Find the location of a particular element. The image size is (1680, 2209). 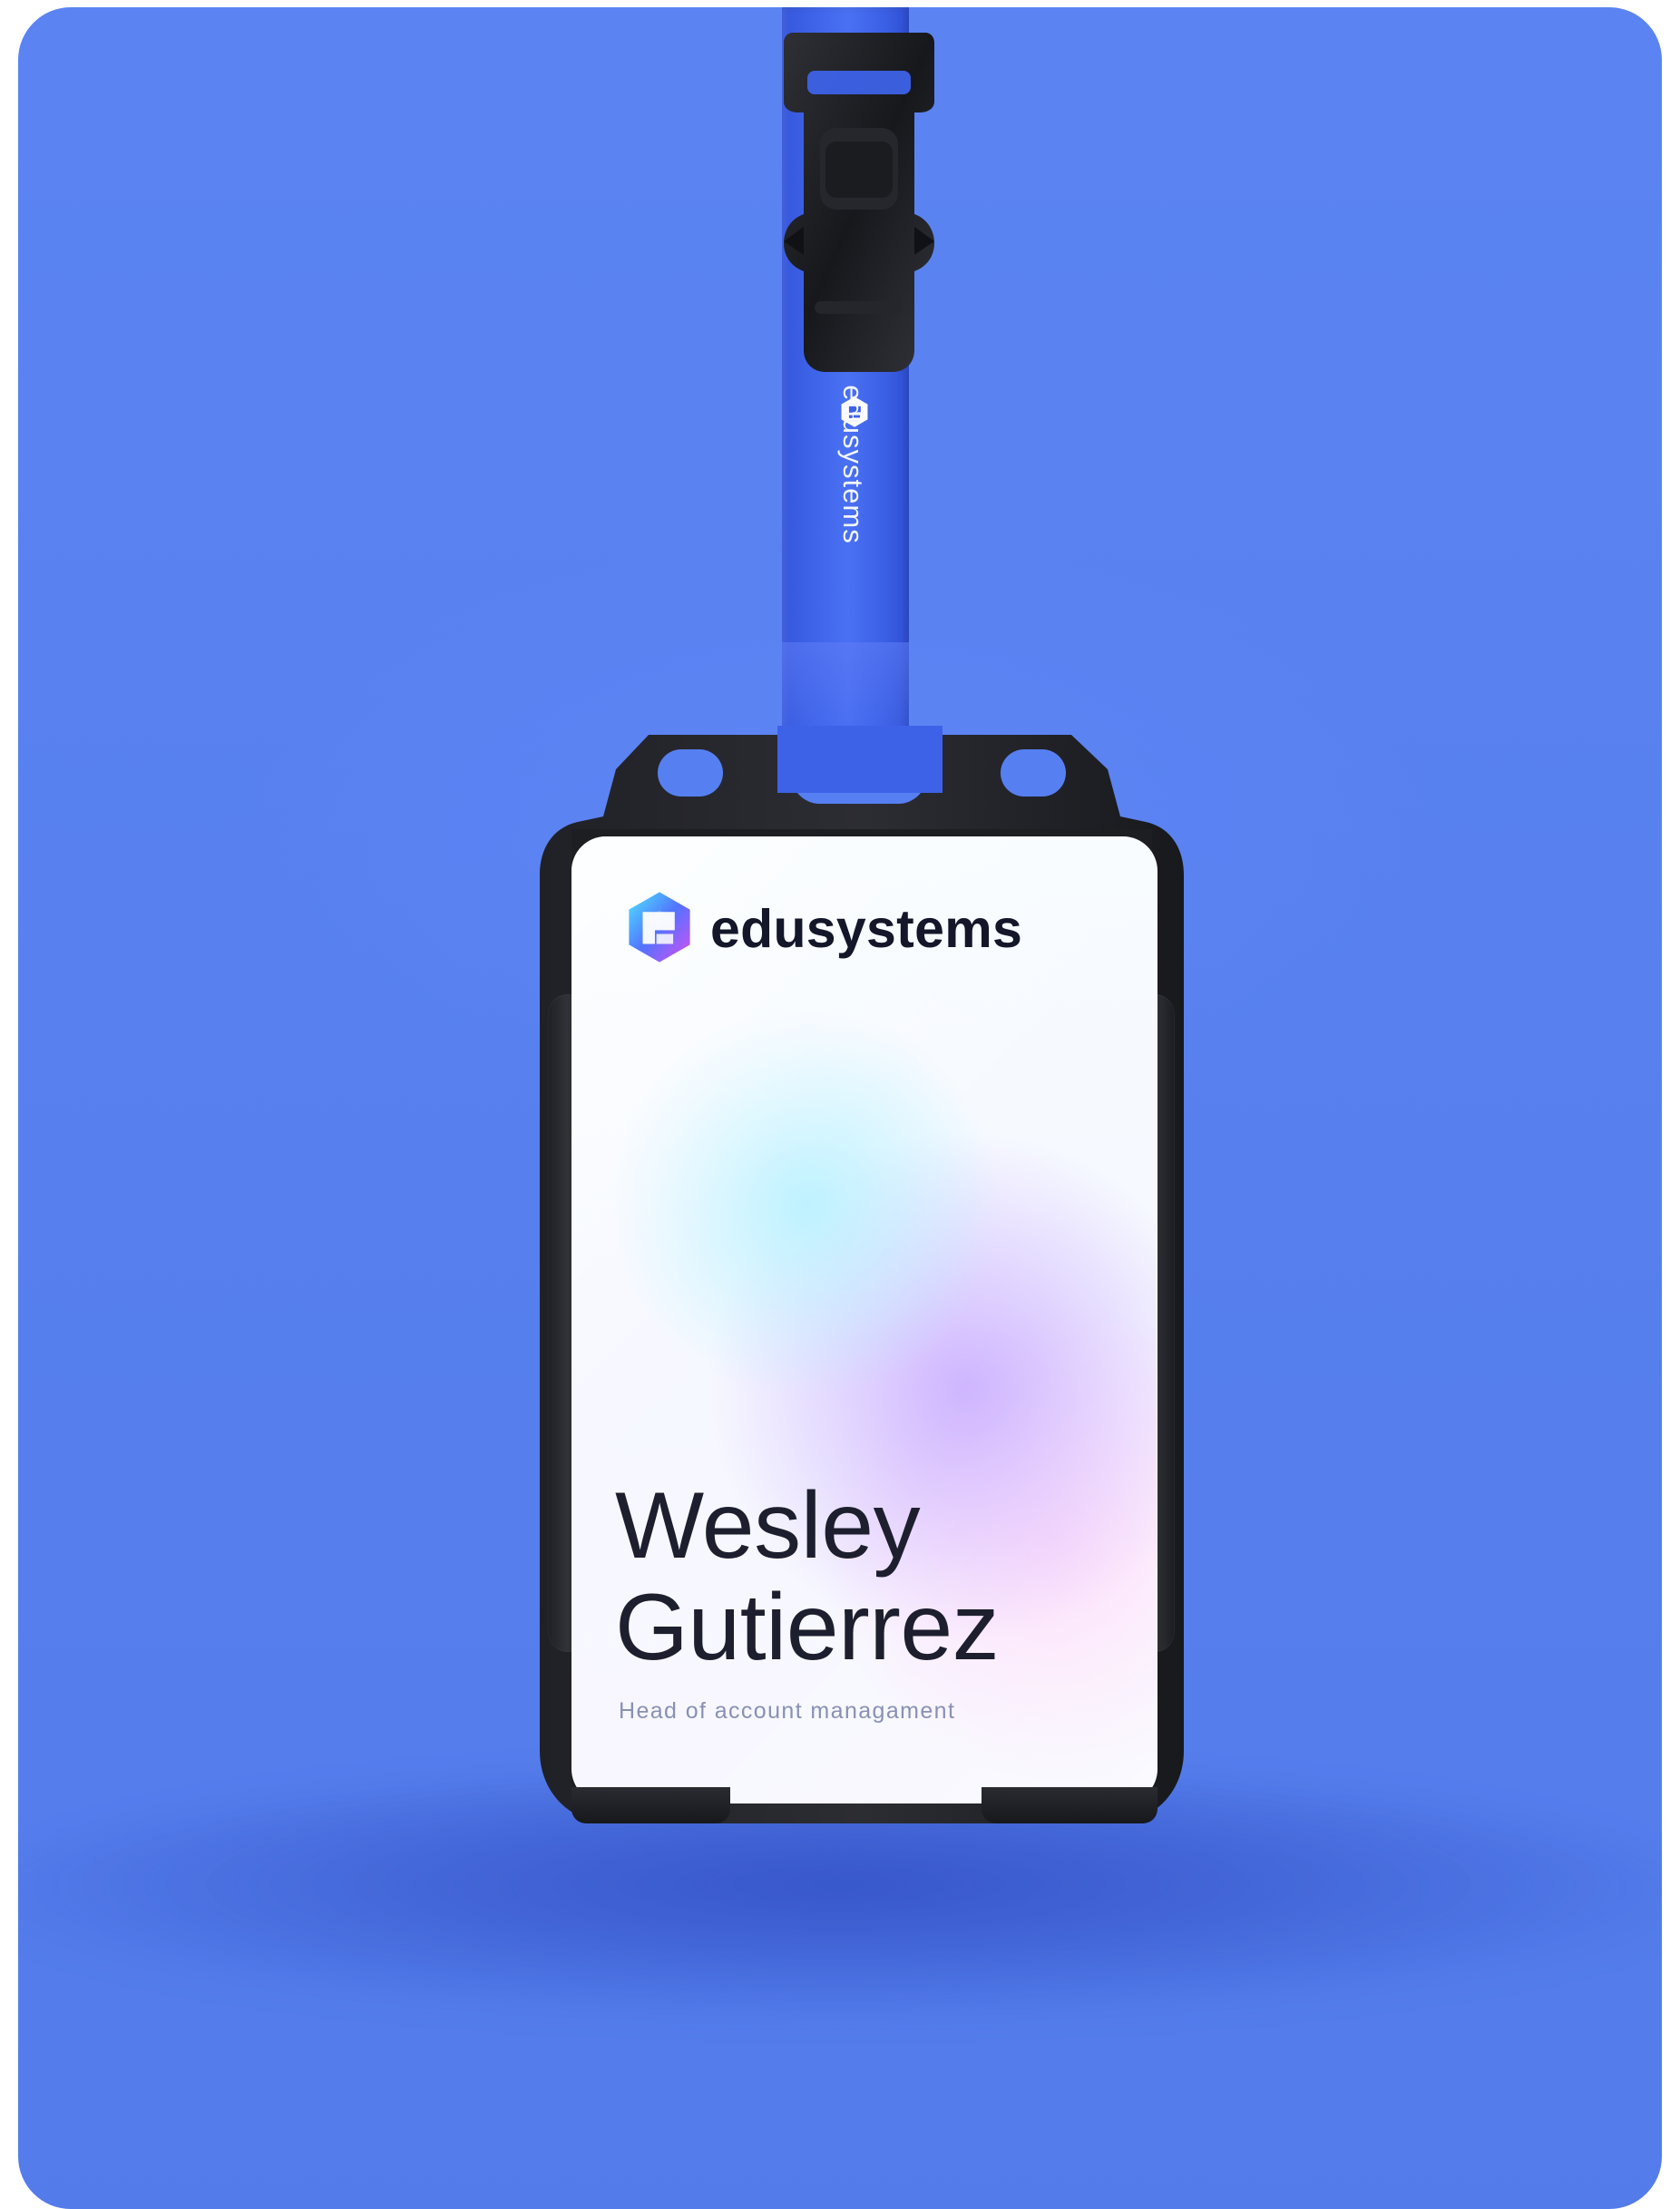

job-title: Head of account managament is located at coordinates (788, 1711).